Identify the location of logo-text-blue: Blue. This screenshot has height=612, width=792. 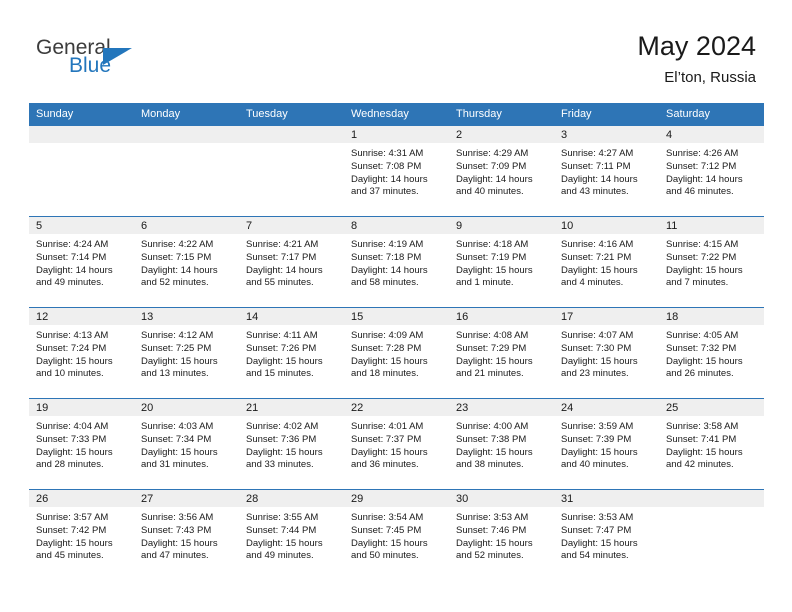
(90, 65).